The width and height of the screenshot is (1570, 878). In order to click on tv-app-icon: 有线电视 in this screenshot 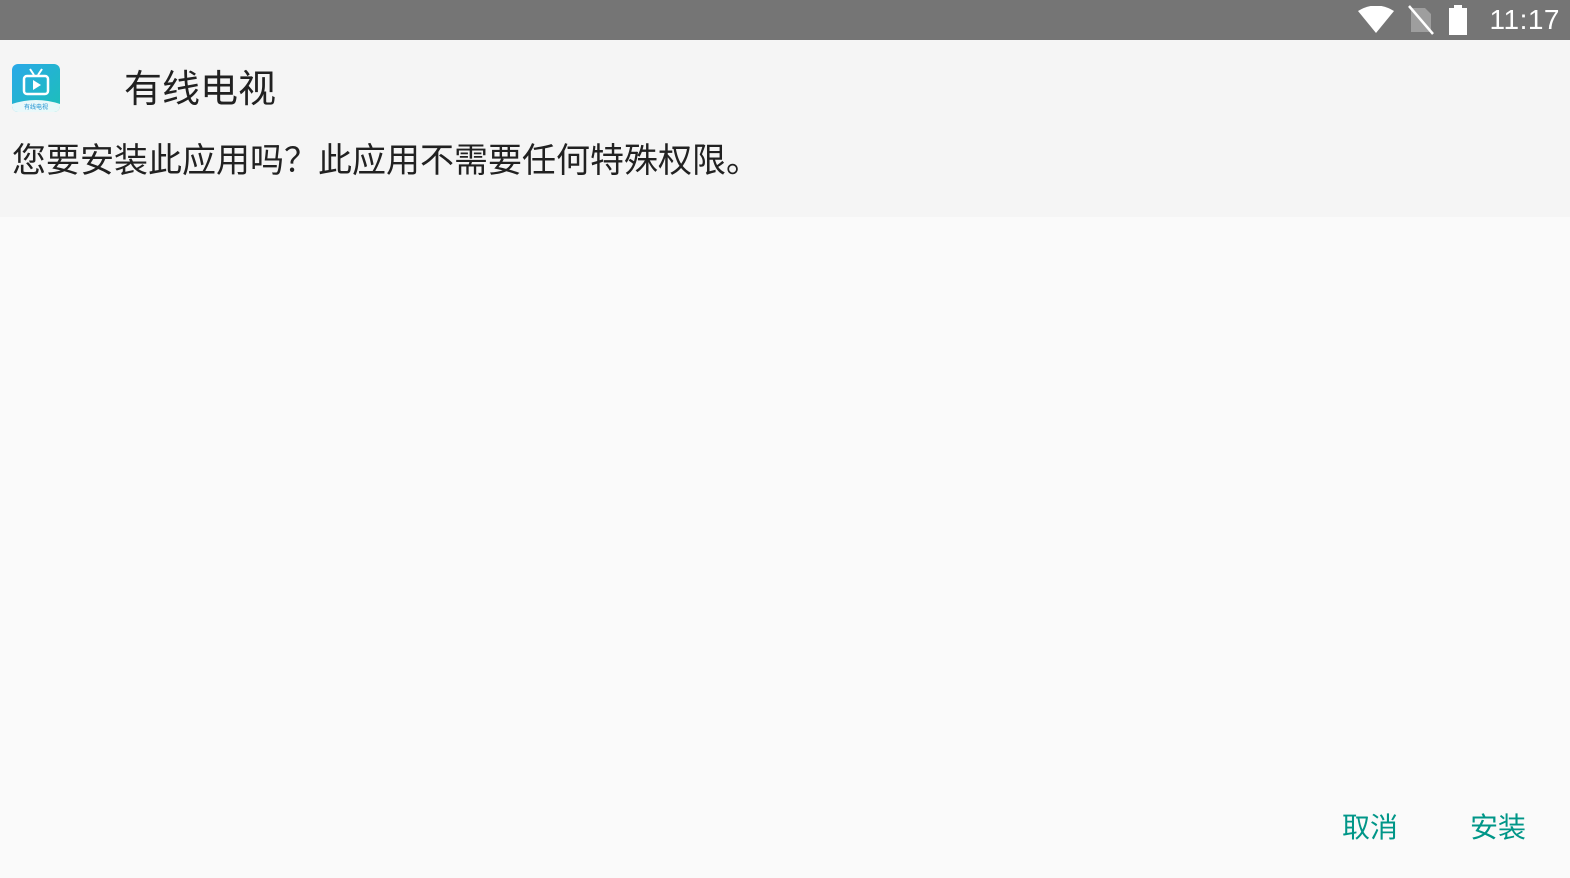, I will do `click(36, 88)`.